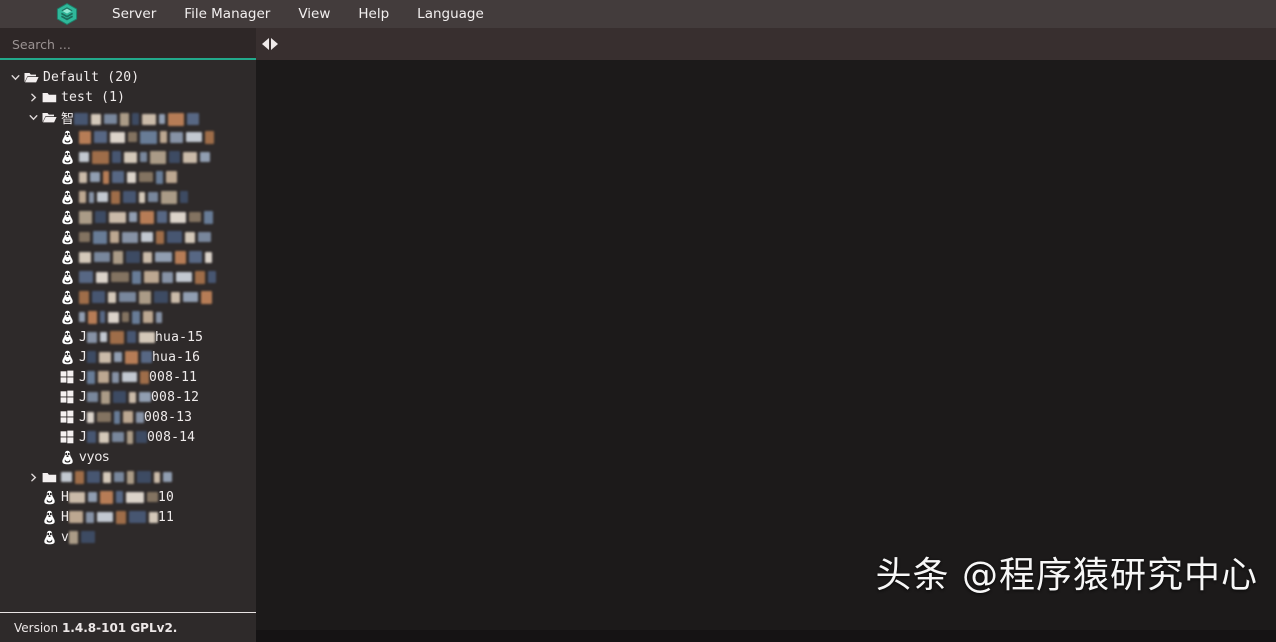 This screenshot has height=642, width=1276. I want to click on tree-node-vm-hua15: Jhua-15, so click(128, 337).